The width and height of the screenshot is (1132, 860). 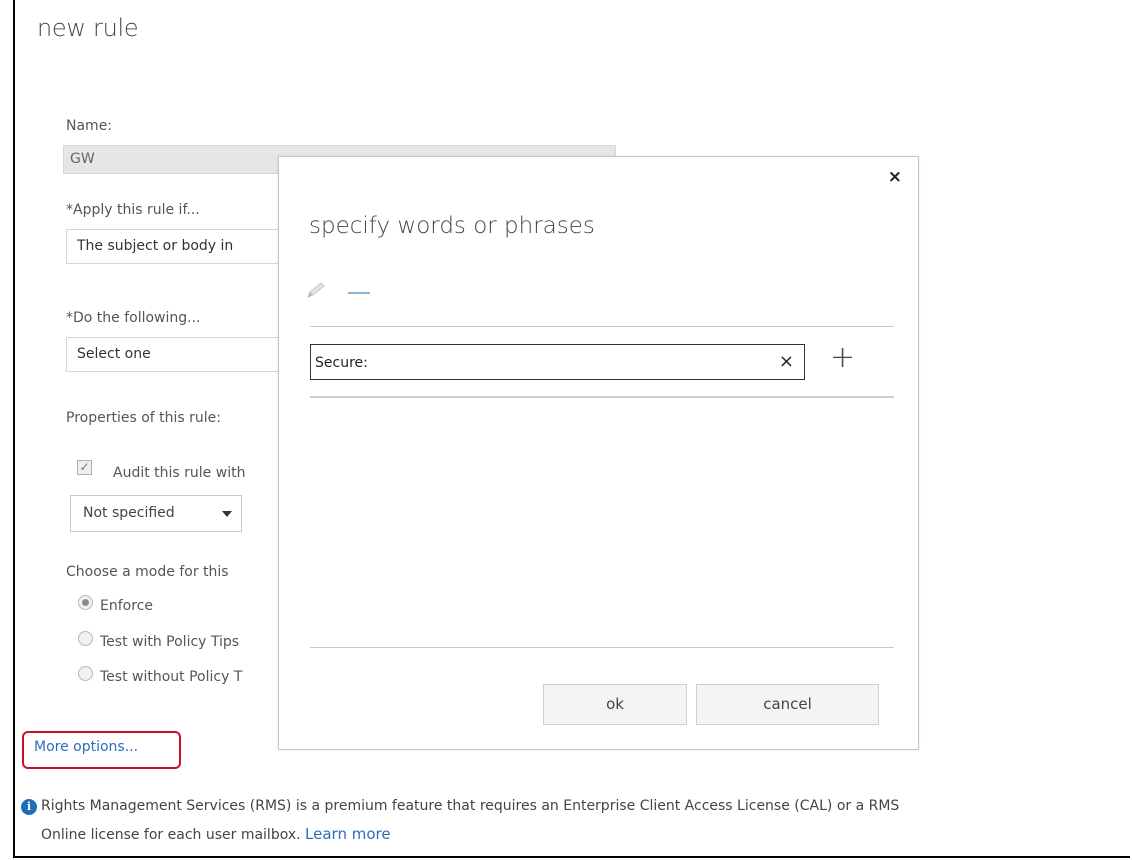 I want to click on mode-enforce-radio, so click(x=85, y=602).